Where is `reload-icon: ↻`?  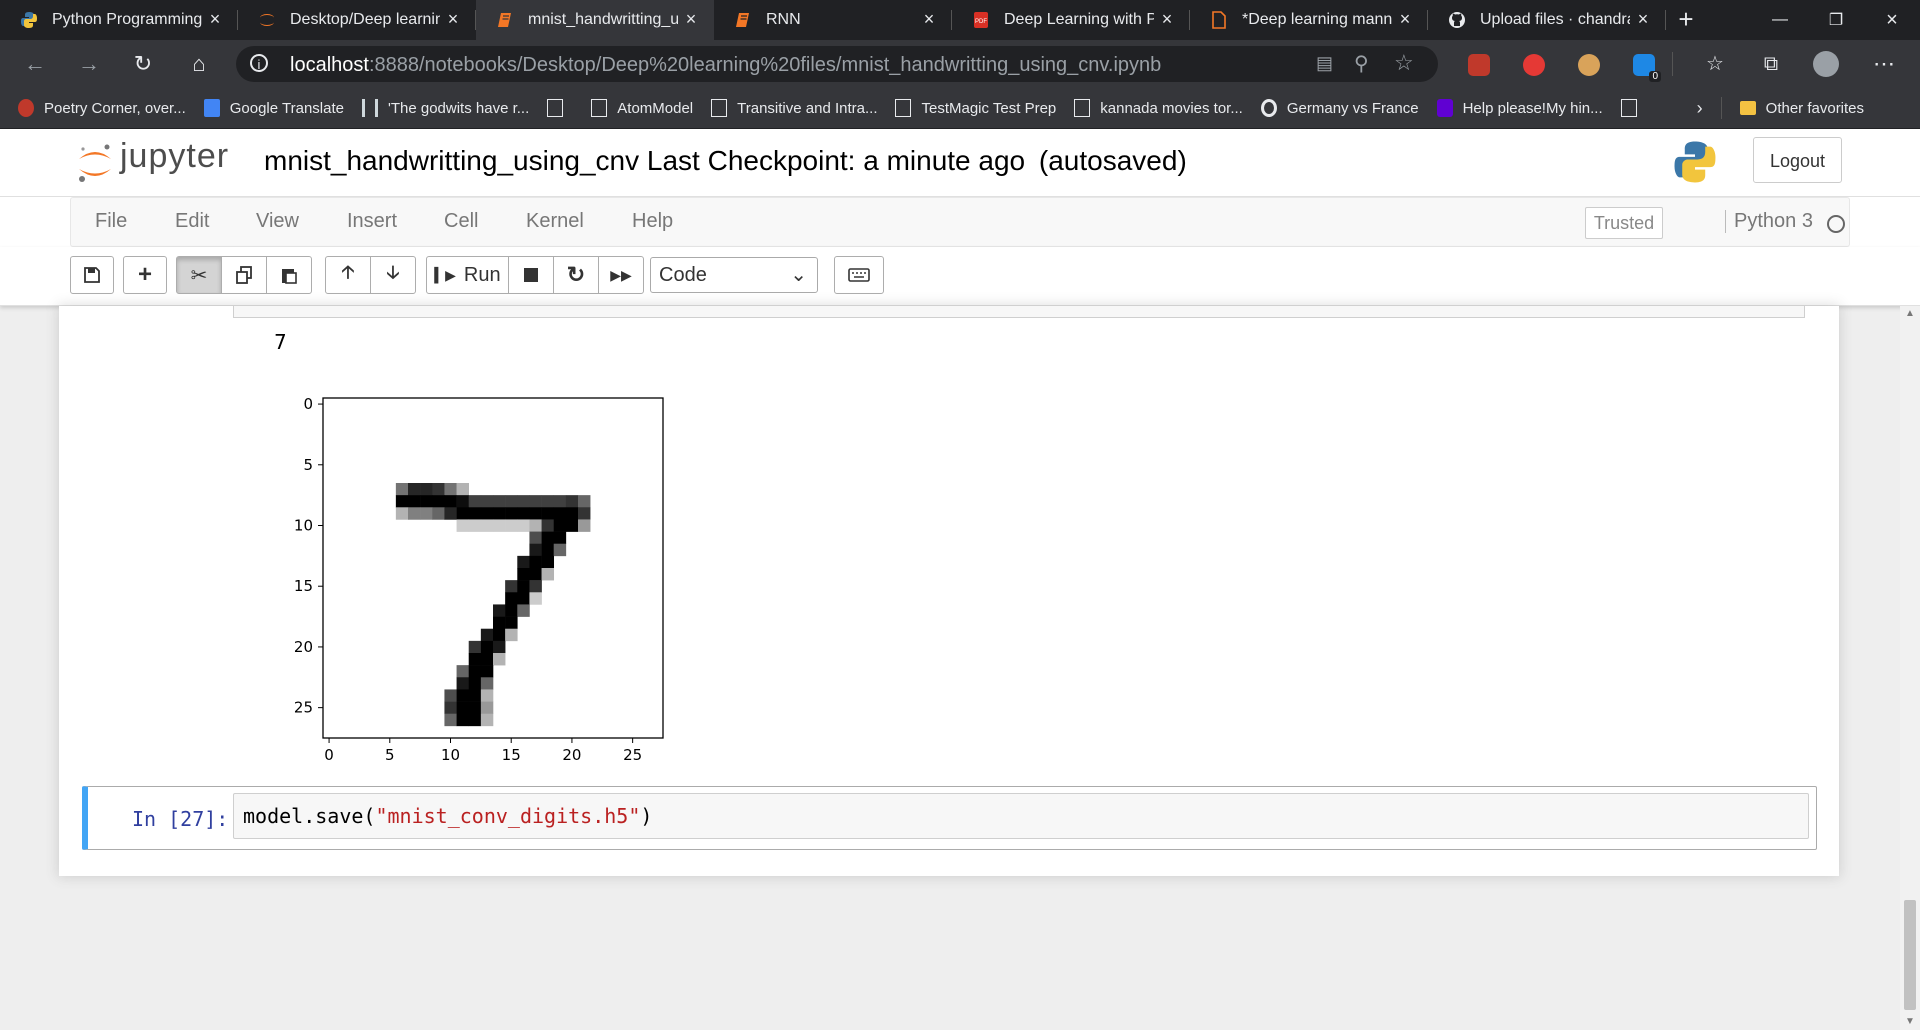 reload-icon: ↻ is located at coordinates (143, 64).